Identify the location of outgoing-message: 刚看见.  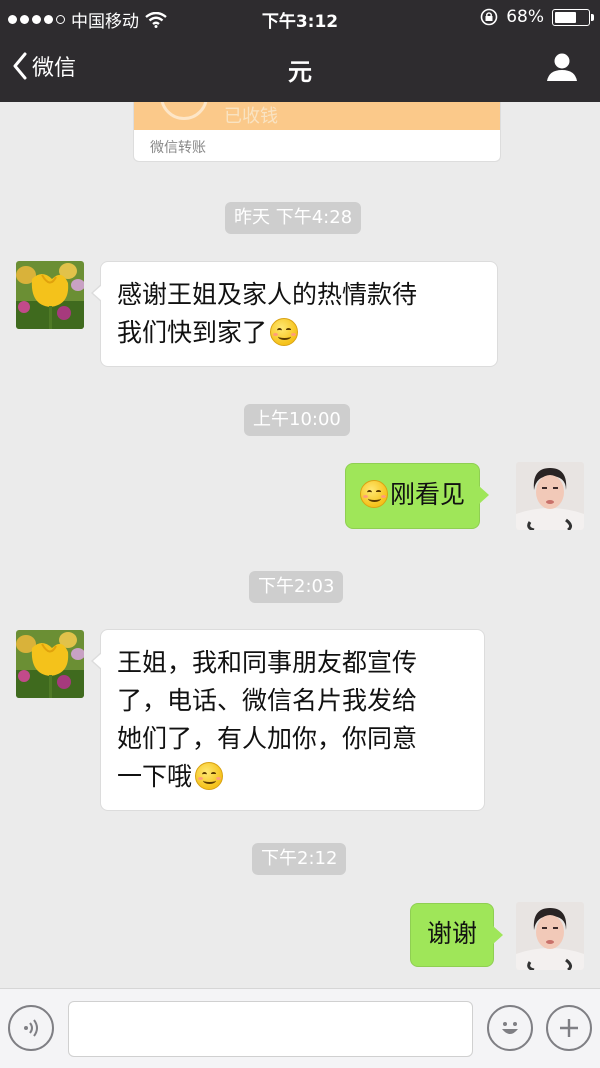
(417, 496).